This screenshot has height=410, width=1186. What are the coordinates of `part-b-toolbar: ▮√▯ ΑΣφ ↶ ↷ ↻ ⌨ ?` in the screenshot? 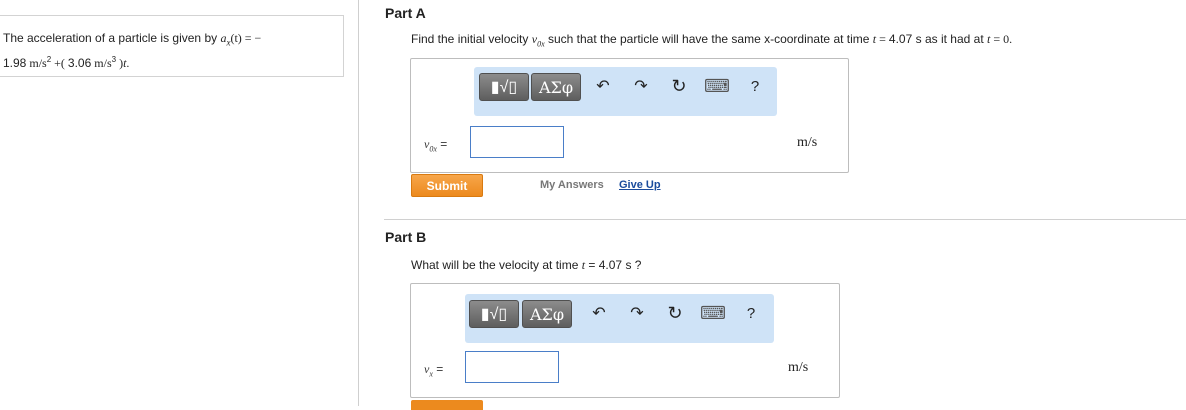 It's located at (619, 318).